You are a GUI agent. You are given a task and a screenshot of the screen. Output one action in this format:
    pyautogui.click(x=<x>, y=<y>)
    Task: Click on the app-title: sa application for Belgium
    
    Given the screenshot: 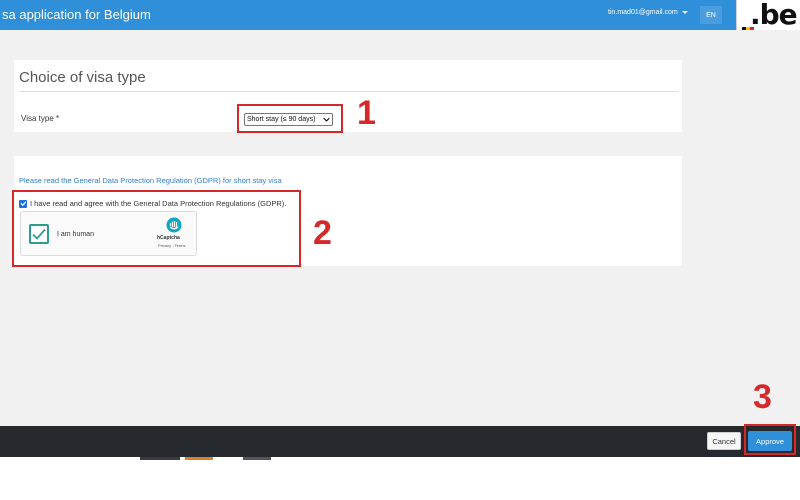 What is the action you would take?
    pyautogui.click(x=76, y=14)
    